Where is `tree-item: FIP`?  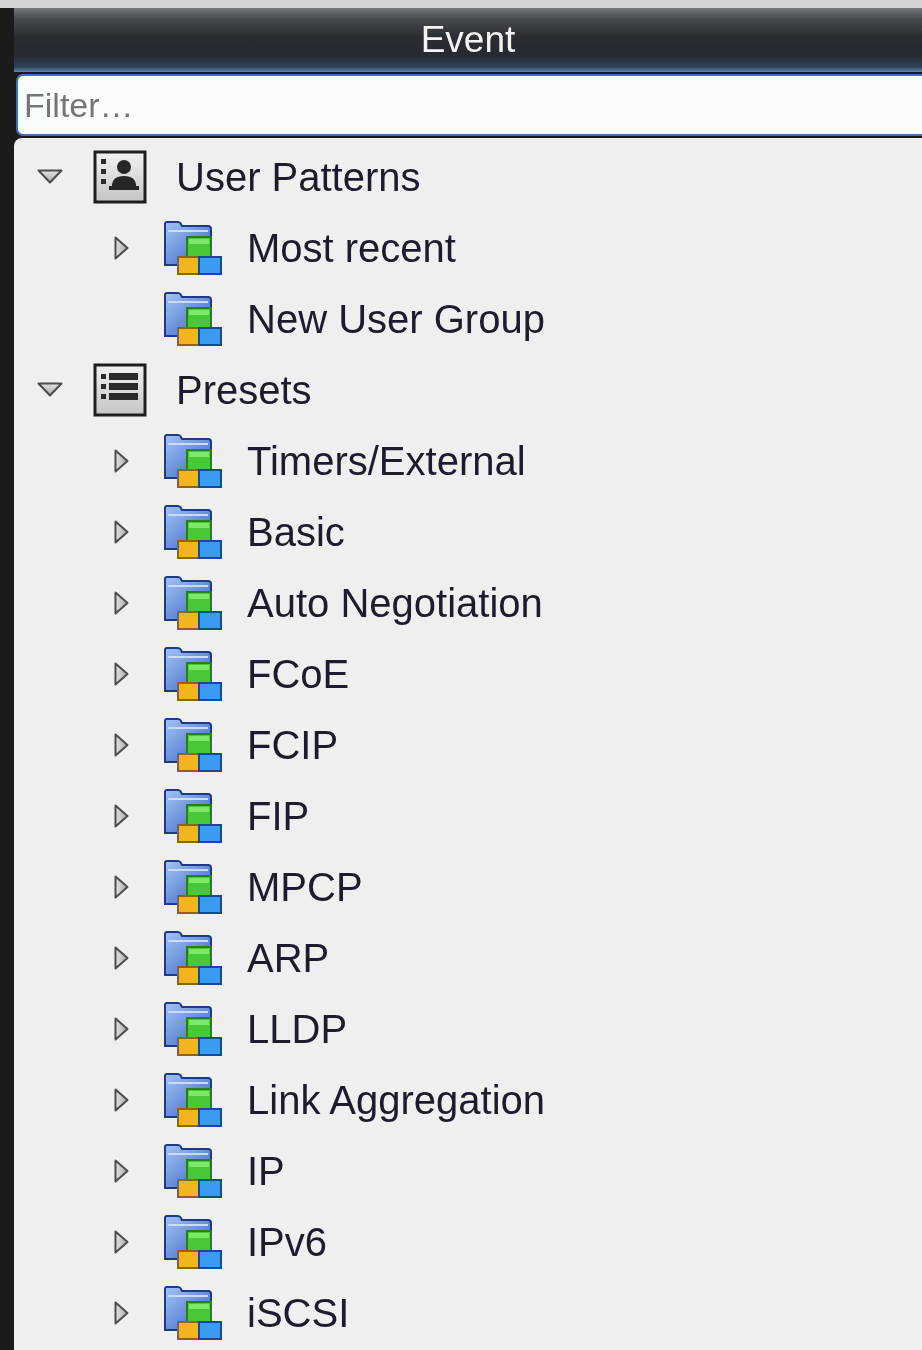 tree-item: FIP is located at coordinates (278, 815).